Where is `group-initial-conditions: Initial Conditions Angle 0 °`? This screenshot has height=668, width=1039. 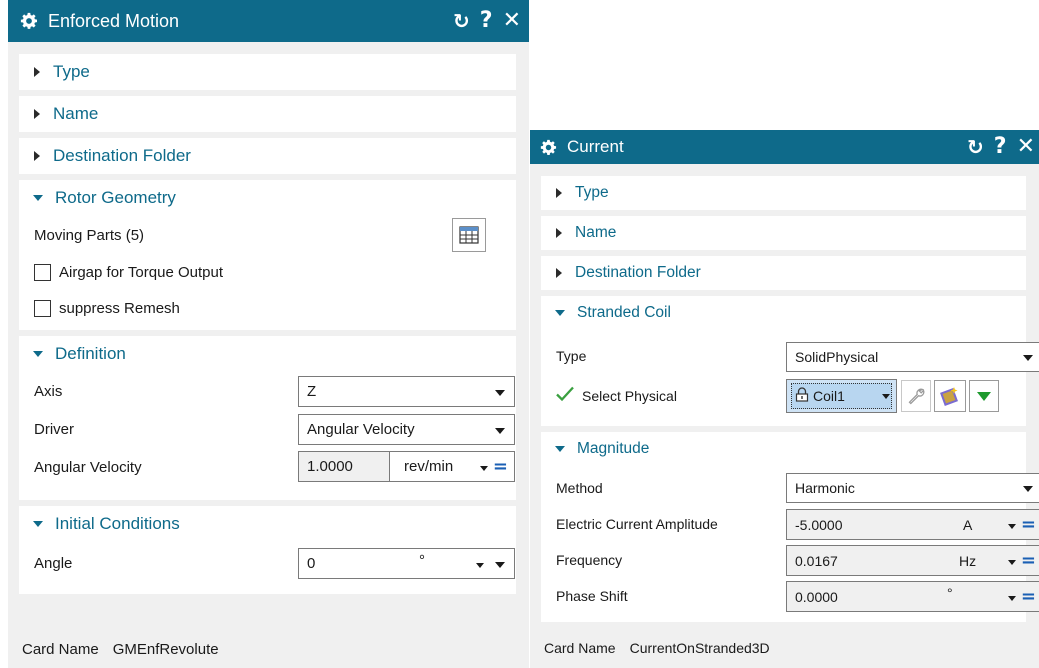
group-initial-conditions: Initial Conditions Angle 0 ° is located at coordinates (267, 550).